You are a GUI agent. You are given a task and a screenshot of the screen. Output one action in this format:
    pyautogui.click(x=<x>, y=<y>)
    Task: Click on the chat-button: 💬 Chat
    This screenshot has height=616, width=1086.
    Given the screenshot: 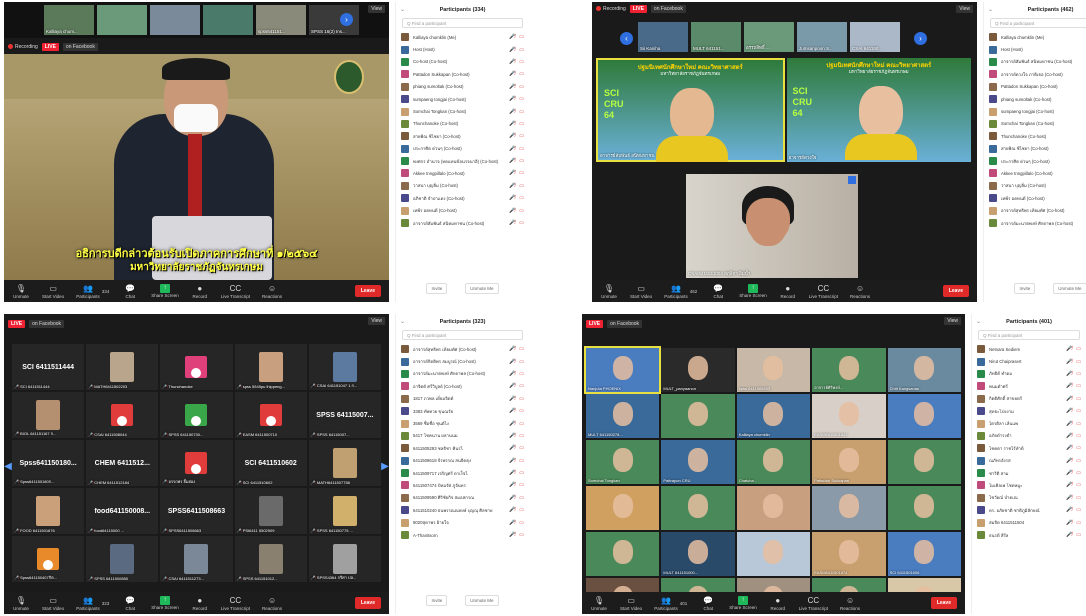 What is the action you would take?
    pyautogui.click(x=708, y=603)
    